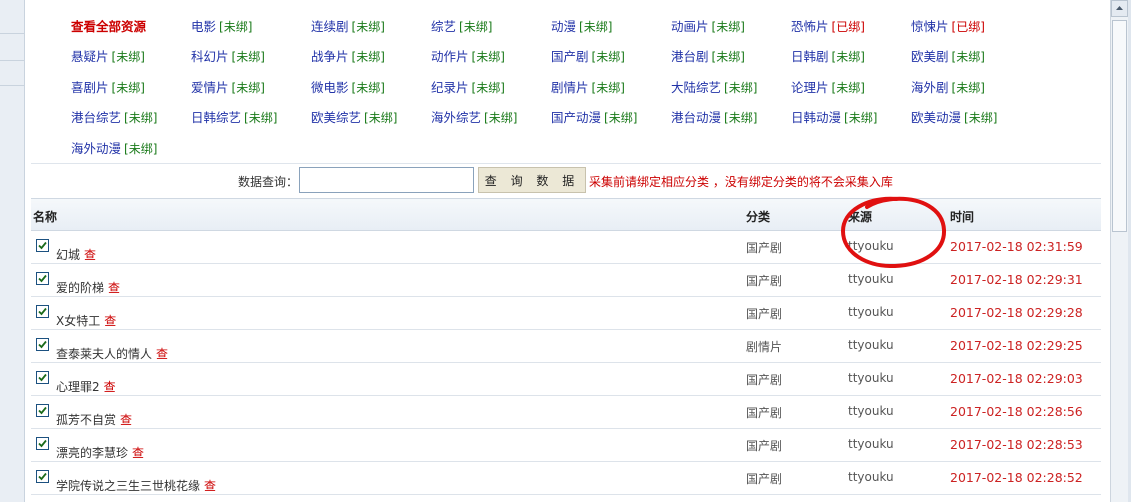  I want to click on category-link: 日韩动漫, so click(816, 117).